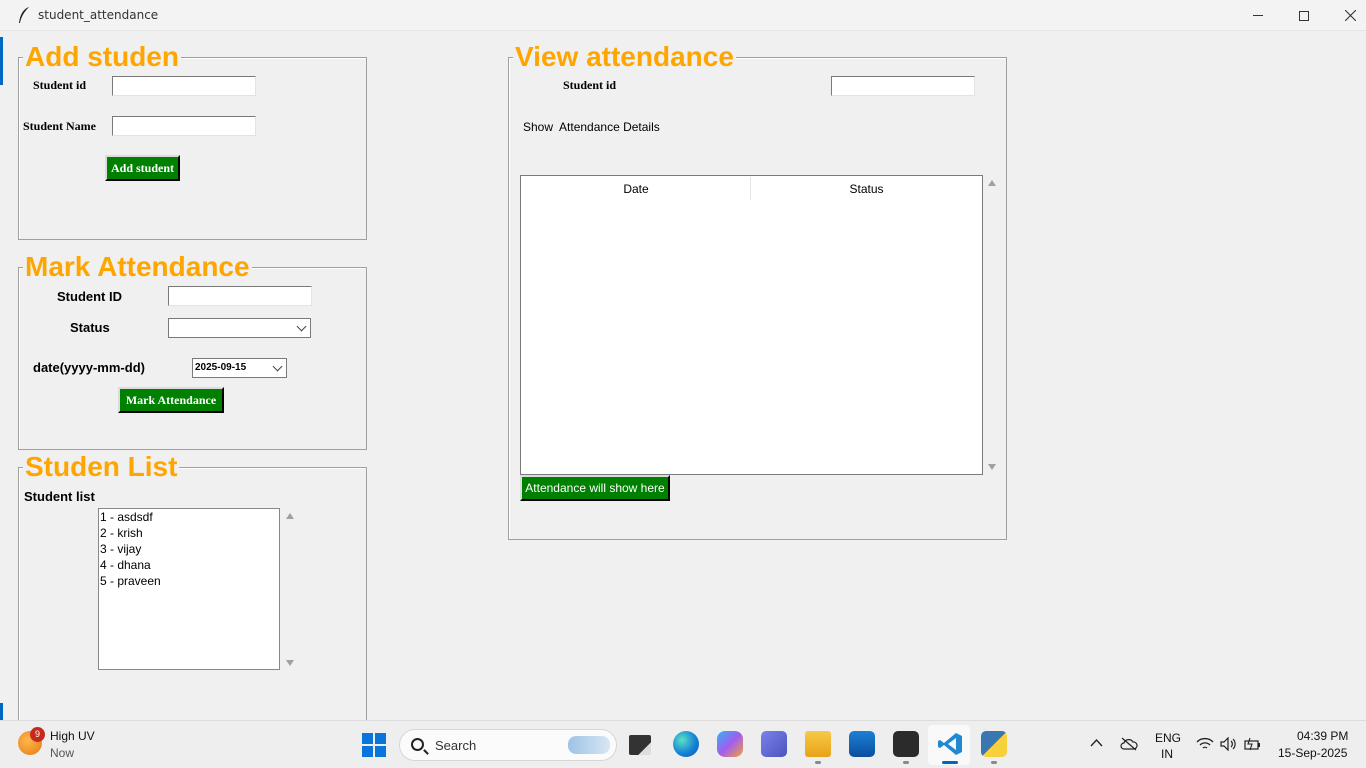 This screenshot has width=1366, height=768. What do you see at coordinates (906, 744) in the screenshot?
I see `terminal-icon` at bounding box center [906, 744].